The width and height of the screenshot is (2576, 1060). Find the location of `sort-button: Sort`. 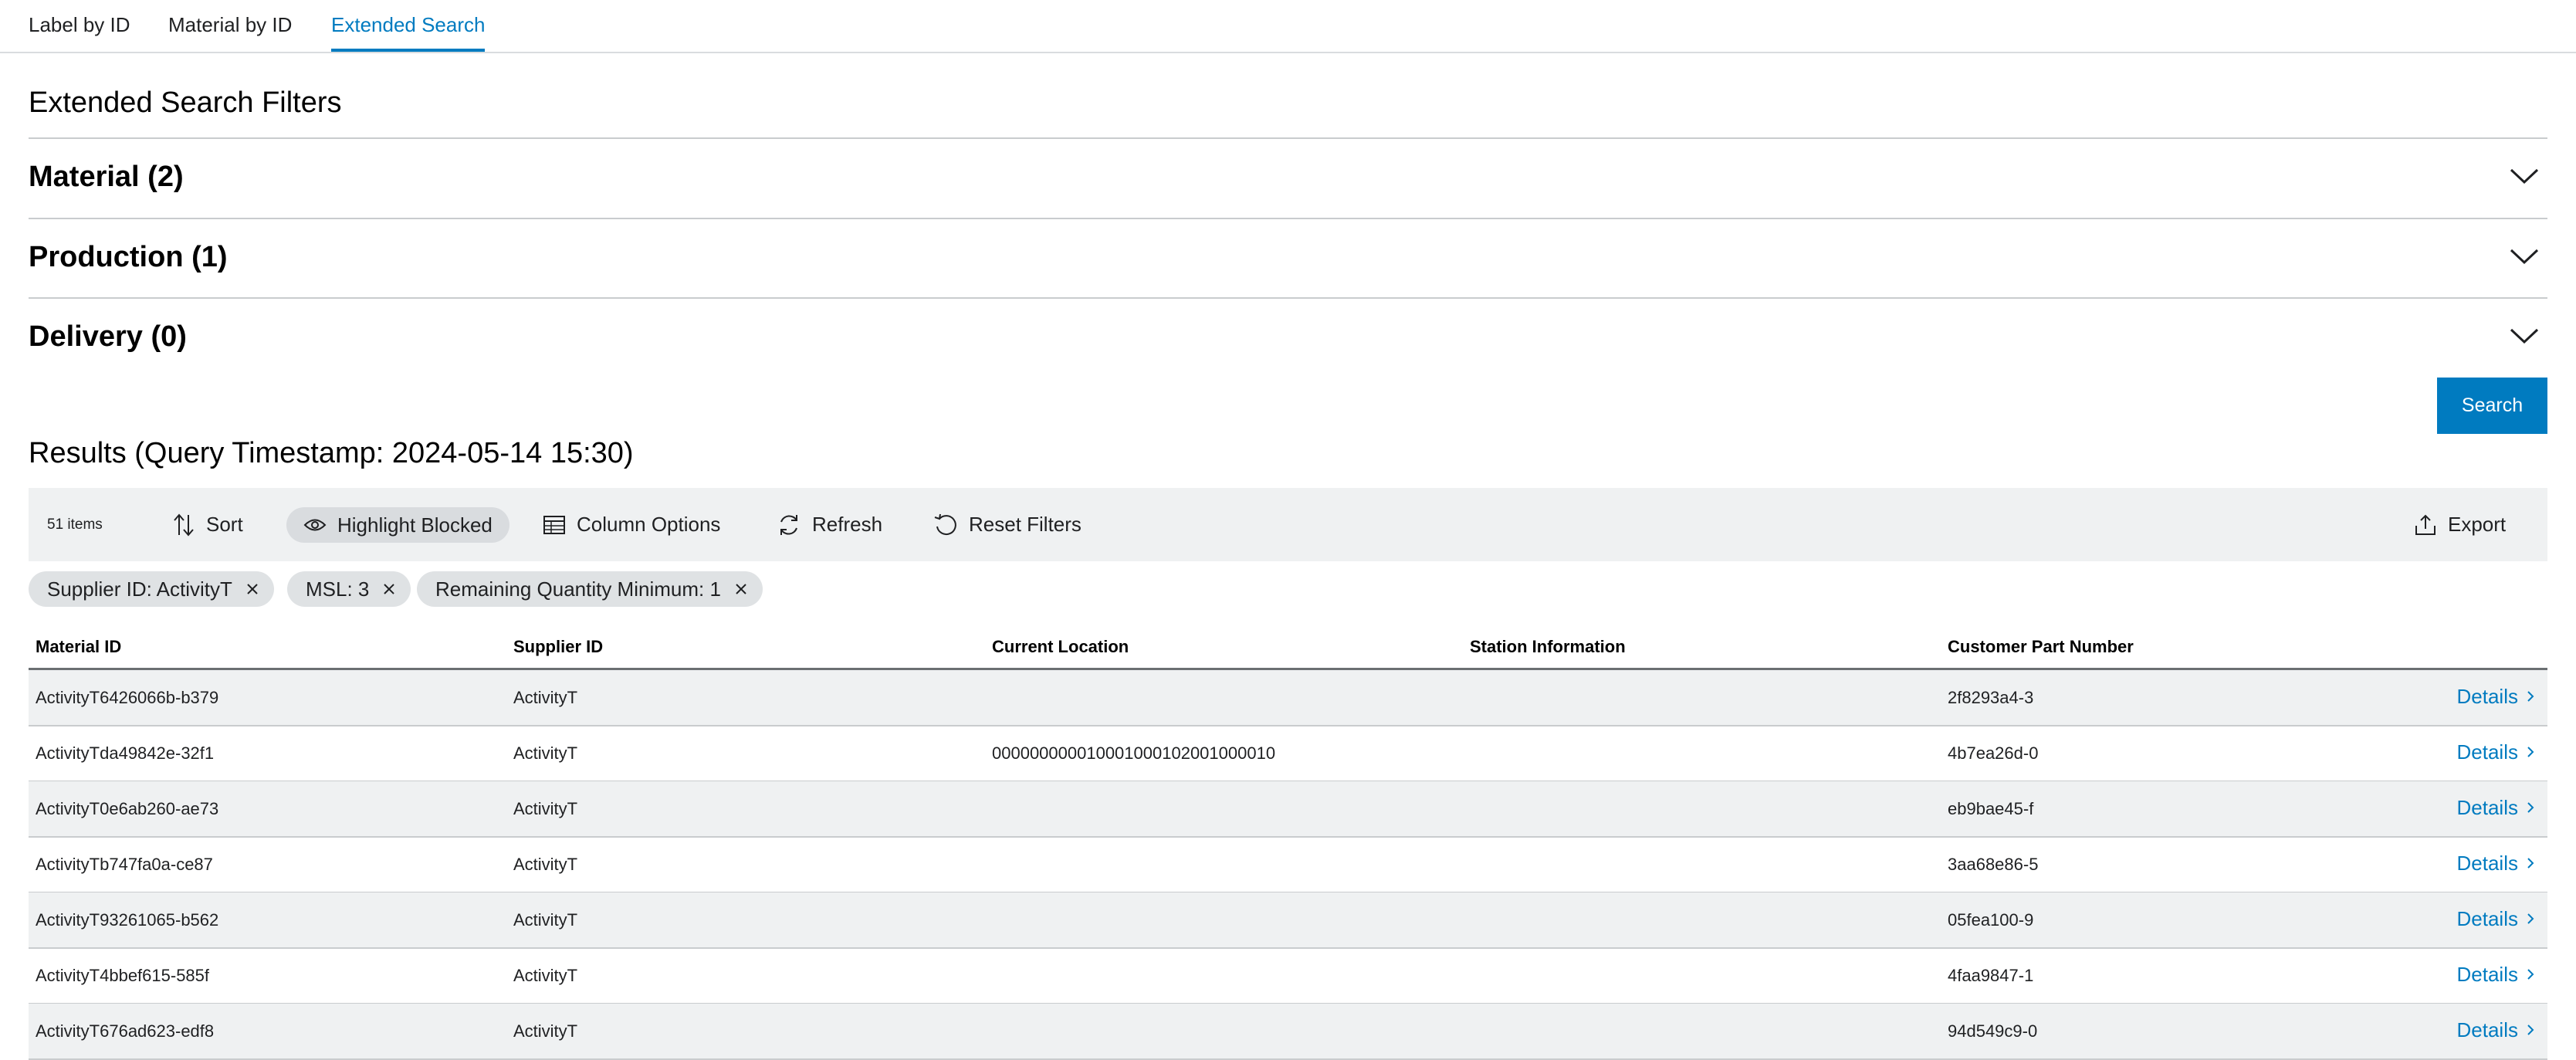

sort-button: Sort is located at coordinates (208, 524).